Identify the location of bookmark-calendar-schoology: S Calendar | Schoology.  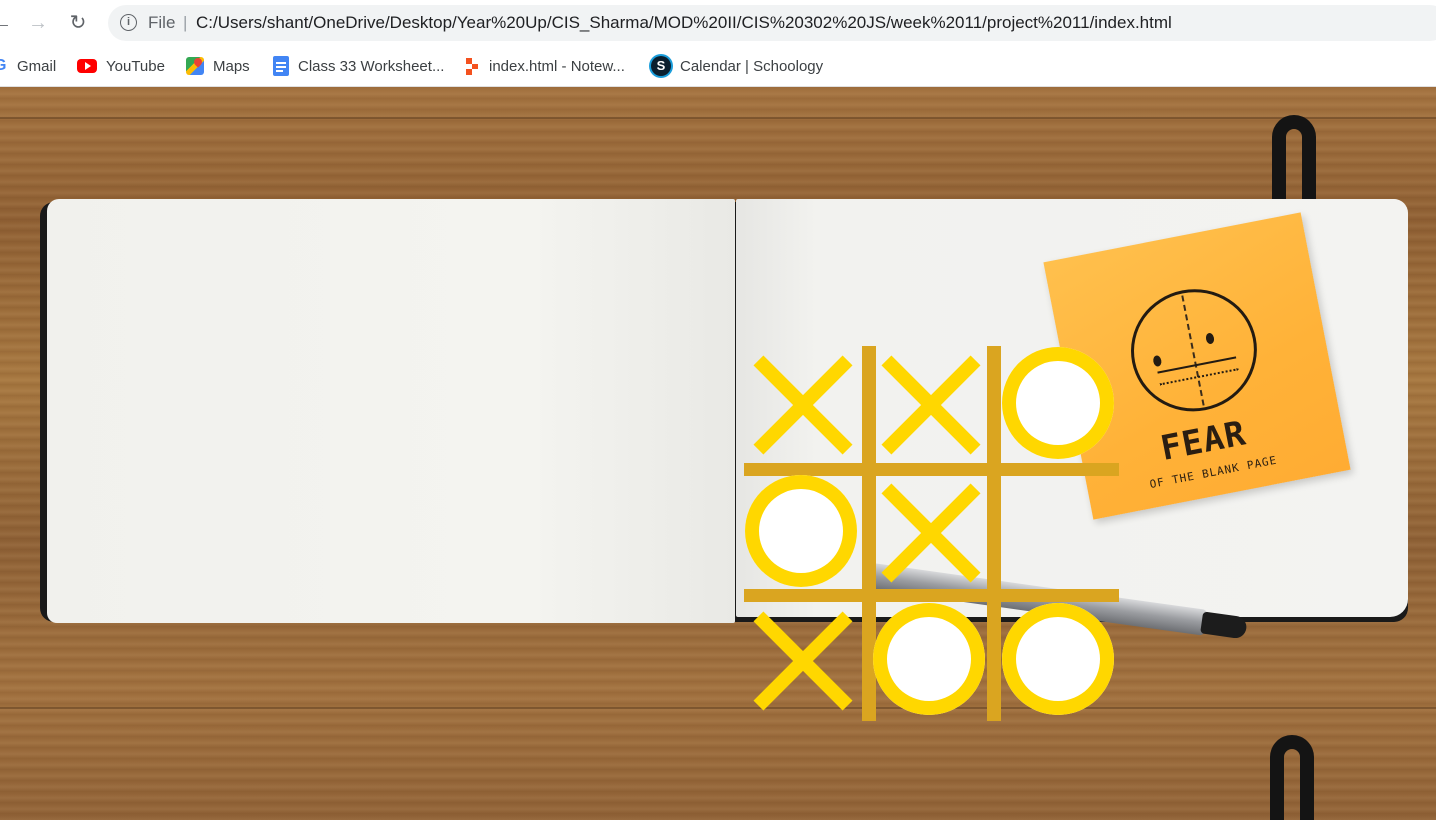
(737, 66).